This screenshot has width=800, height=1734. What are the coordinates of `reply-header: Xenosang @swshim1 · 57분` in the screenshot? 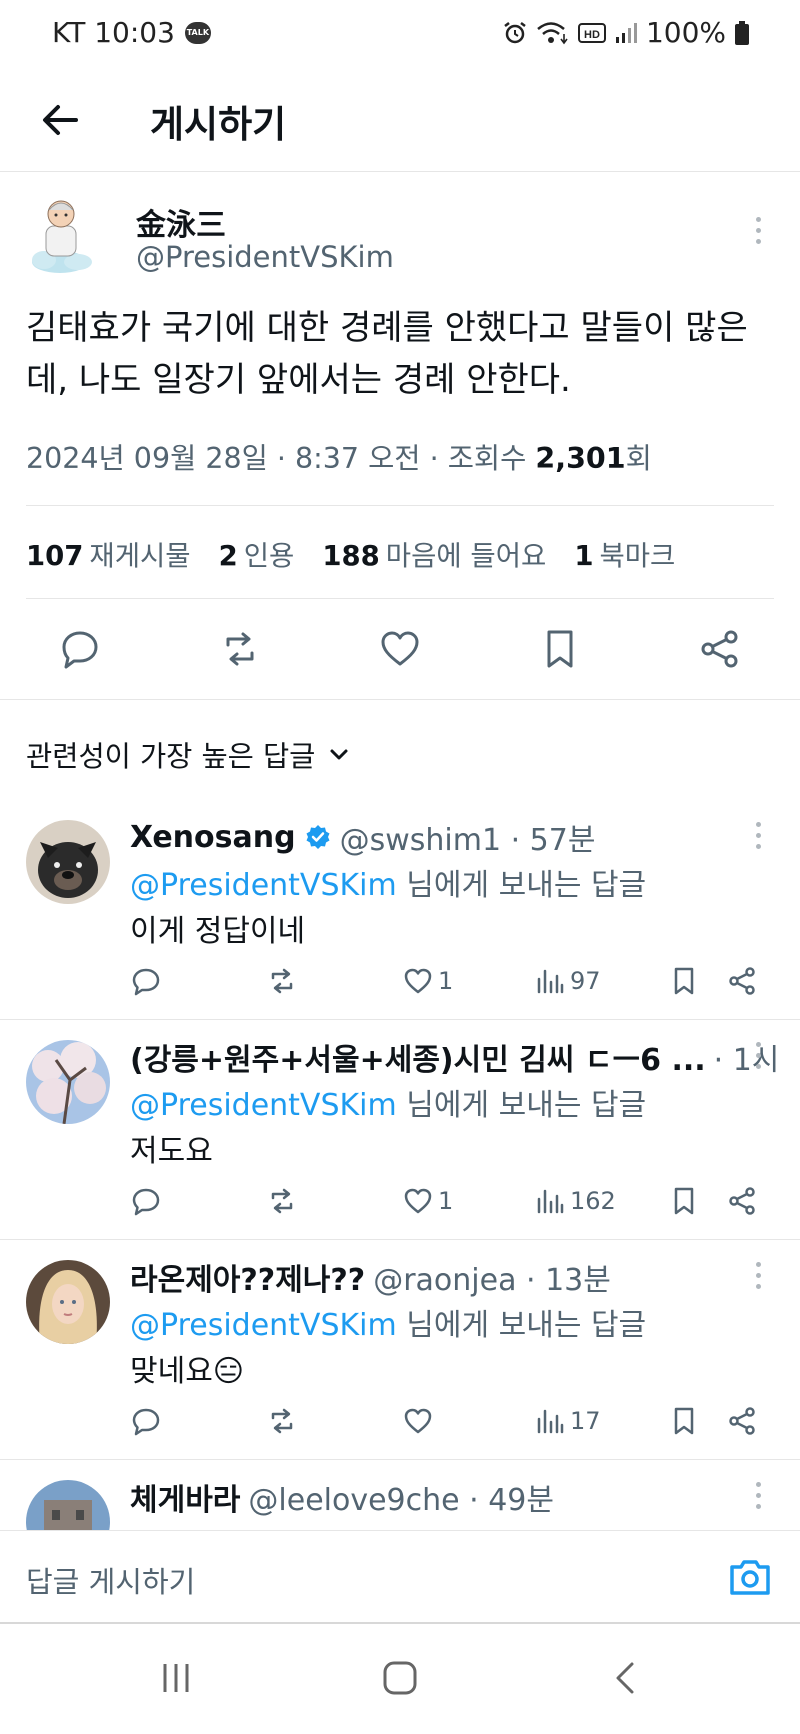 It's located at (362, 837).